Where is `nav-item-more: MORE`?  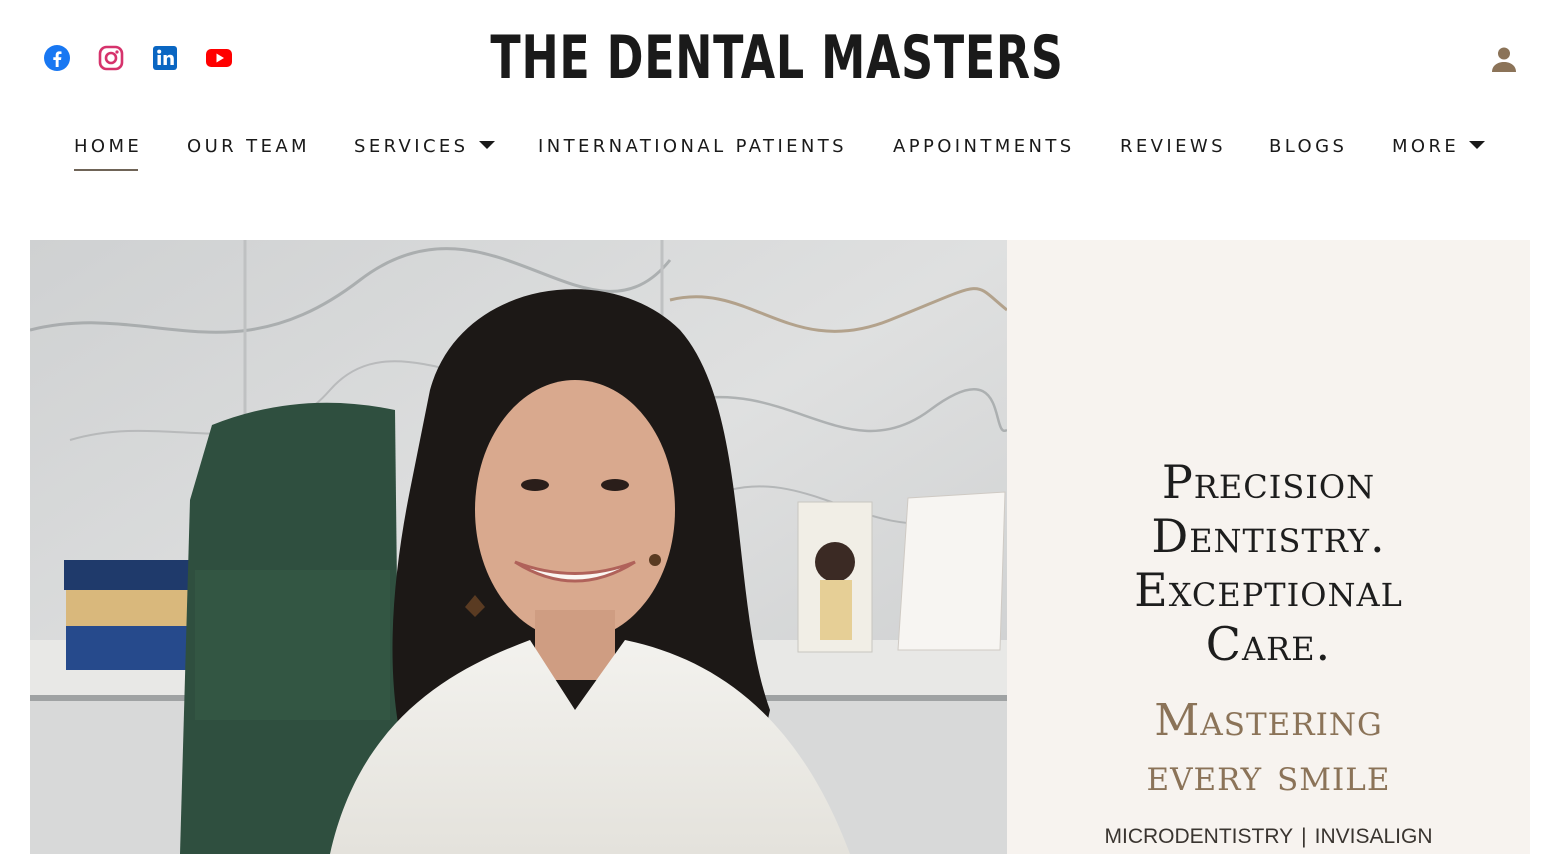 nav-item-more: MORE is located at coordinates (1439, 147).